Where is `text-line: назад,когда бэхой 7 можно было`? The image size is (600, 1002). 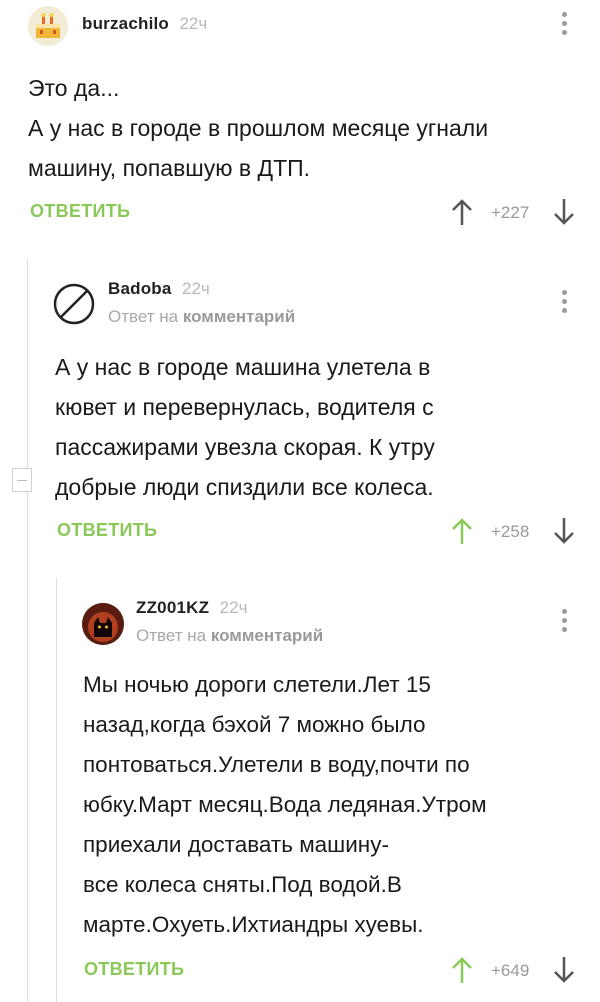
text-line: назад,когда бэхой 7 можно было is located at coordinates (254, 724).